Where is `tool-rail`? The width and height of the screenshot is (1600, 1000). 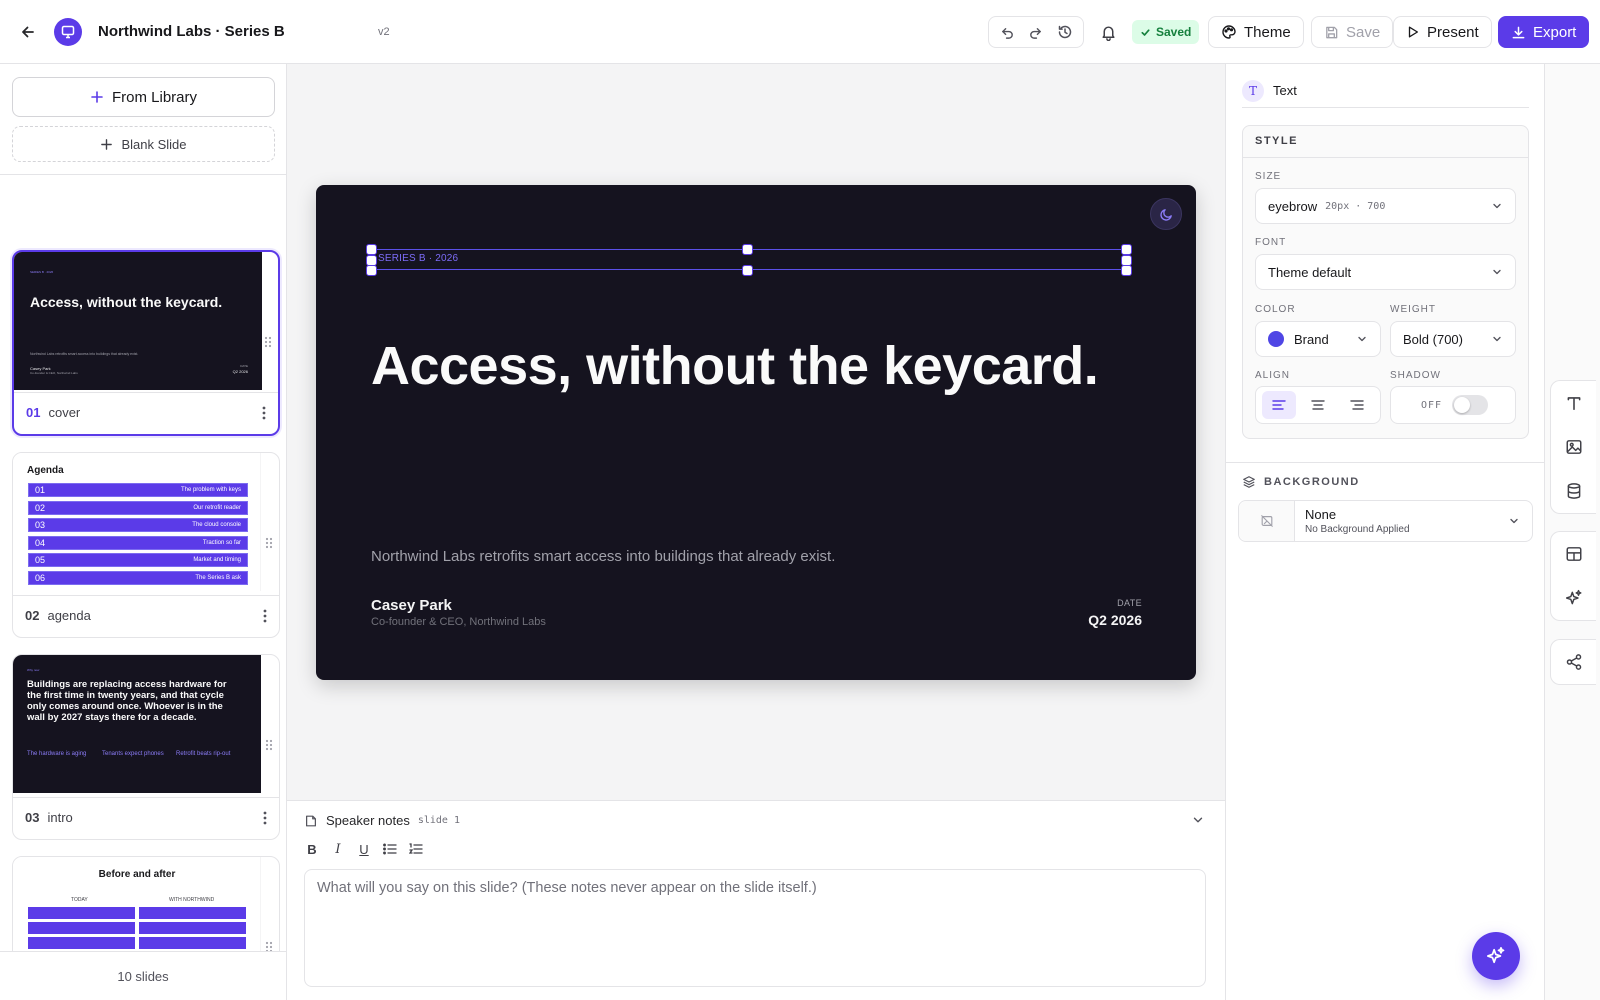 tool-rail is located at coordinates (1572, 532).